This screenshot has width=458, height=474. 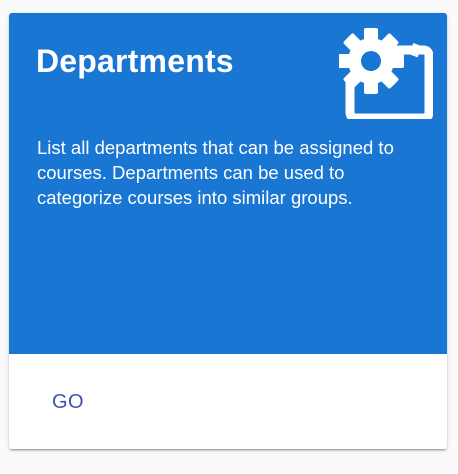 I want to click on settings-applications-icon, so click(x=386, y=73).